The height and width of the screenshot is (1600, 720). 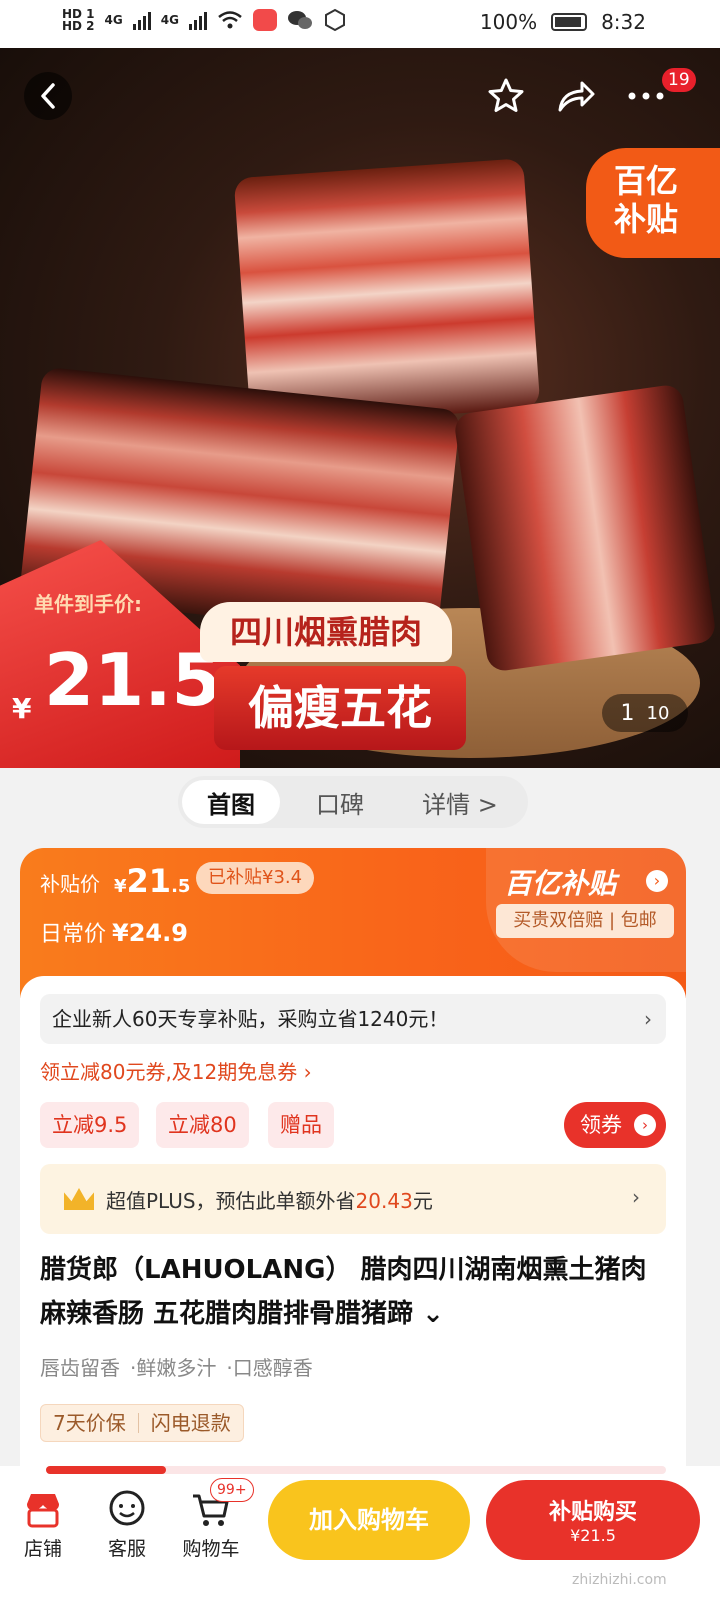 I want to click on add-to-cart-button: 加入购物车, so click(x=369, y=1520).